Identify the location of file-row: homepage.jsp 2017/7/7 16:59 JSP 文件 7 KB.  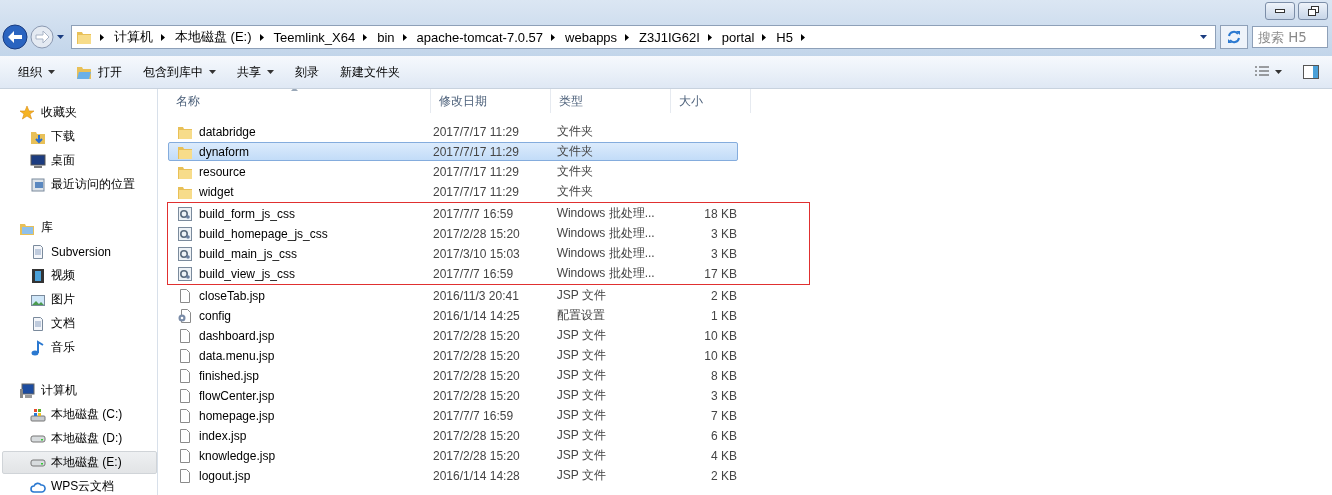
(453, 415).